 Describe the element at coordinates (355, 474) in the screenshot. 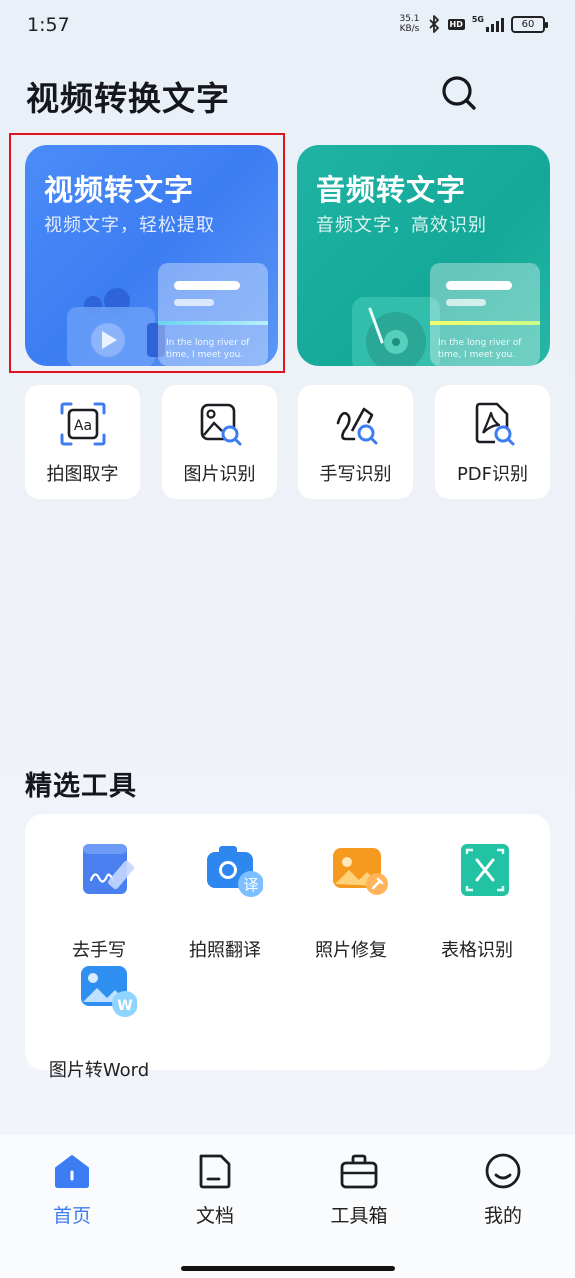

I see `quick-tool-label: 手写识别` at that location.